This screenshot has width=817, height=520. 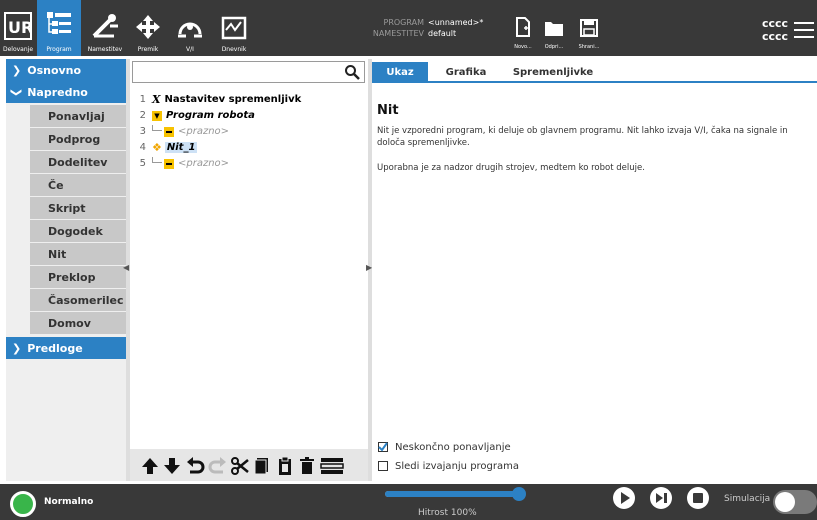 What do you see at coordinates (23, 504) in the screenshot?
I see `robot-status-icon` at bounding box center [23, 504].